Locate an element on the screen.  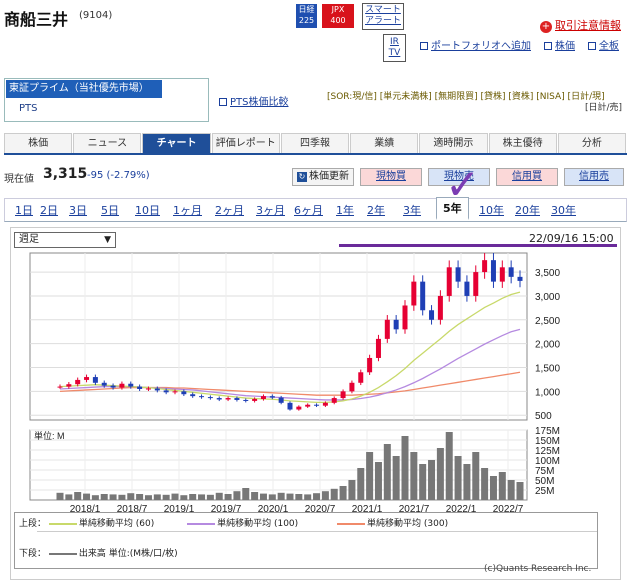
legend-ma60: 単純移動平均 (60) is located at coordinates (116, 524).